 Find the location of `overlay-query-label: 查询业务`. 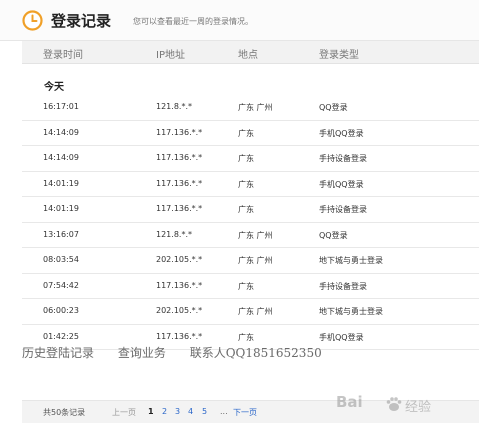

overlay-query-label: 查询业务 is located at coordinates (141, 353).